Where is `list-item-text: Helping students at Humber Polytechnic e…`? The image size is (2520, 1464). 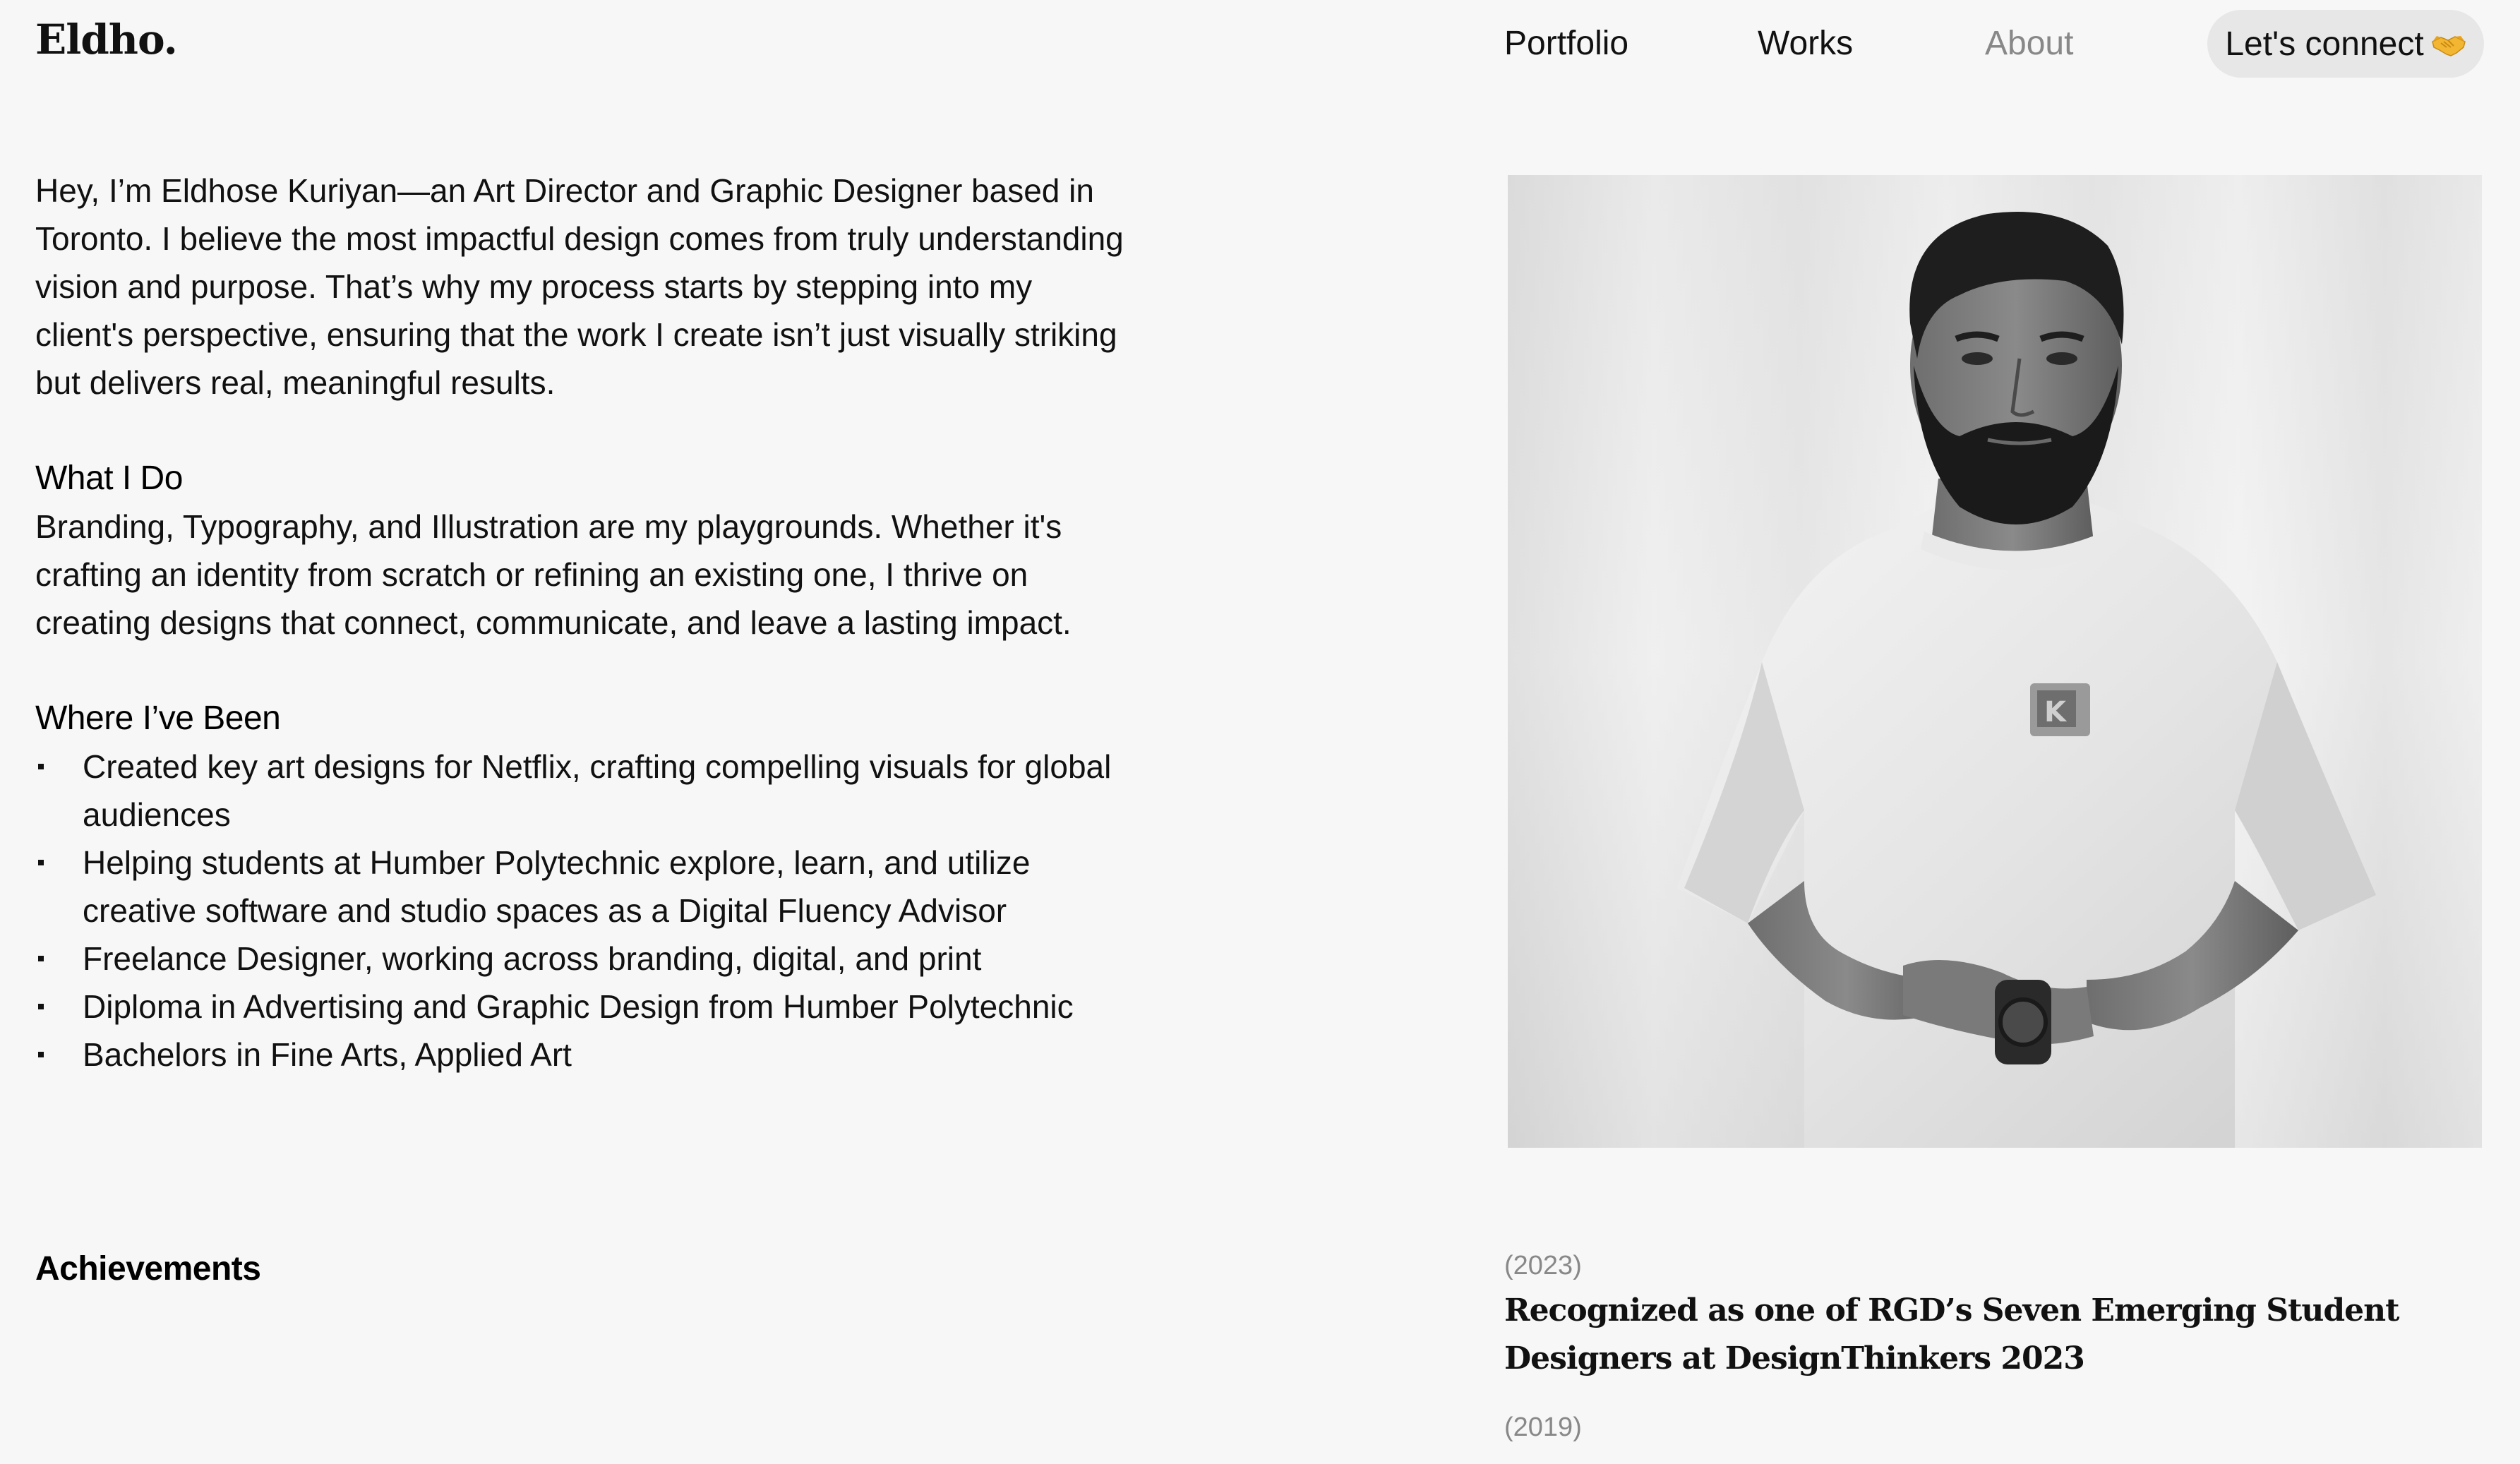
list-item-text: Helping students at Humber Polytechnic e… is located at coordinates (557, 887).